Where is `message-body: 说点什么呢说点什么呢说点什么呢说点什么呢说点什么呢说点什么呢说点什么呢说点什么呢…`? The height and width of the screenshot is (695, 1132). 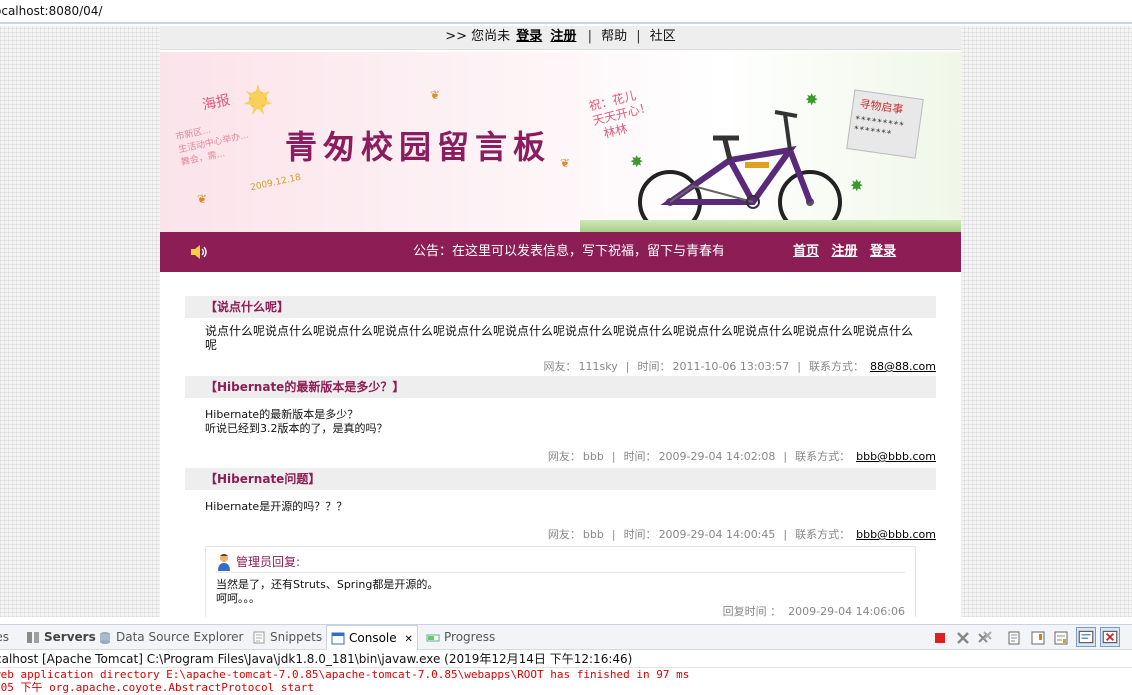 message-body: 说点什么呢说点什么呢说点什么呢说点什么呢说点什么呢说点什么呢说点什么呢说点什么呢… is located at coordinates (559, 338).